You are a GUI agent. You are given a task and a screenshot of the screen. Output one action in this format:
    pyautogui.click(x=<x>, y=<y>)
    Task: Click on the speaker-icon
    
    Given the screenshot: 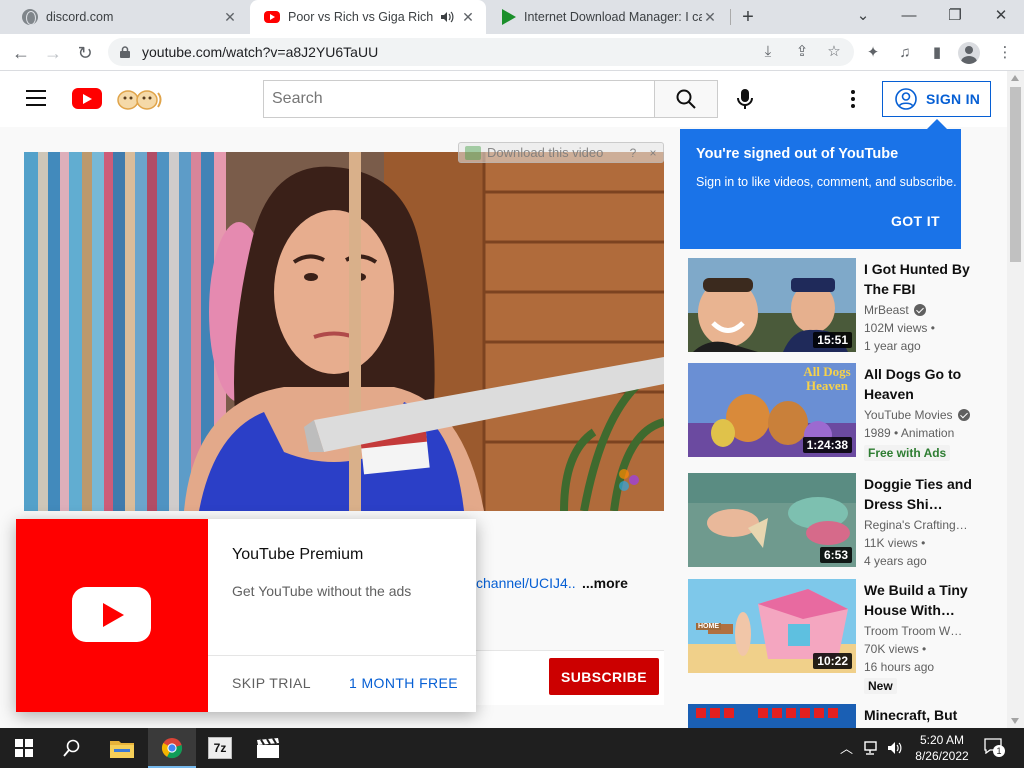 What is the action you would take?
    pyautogui.click(x=447, y=17)
    